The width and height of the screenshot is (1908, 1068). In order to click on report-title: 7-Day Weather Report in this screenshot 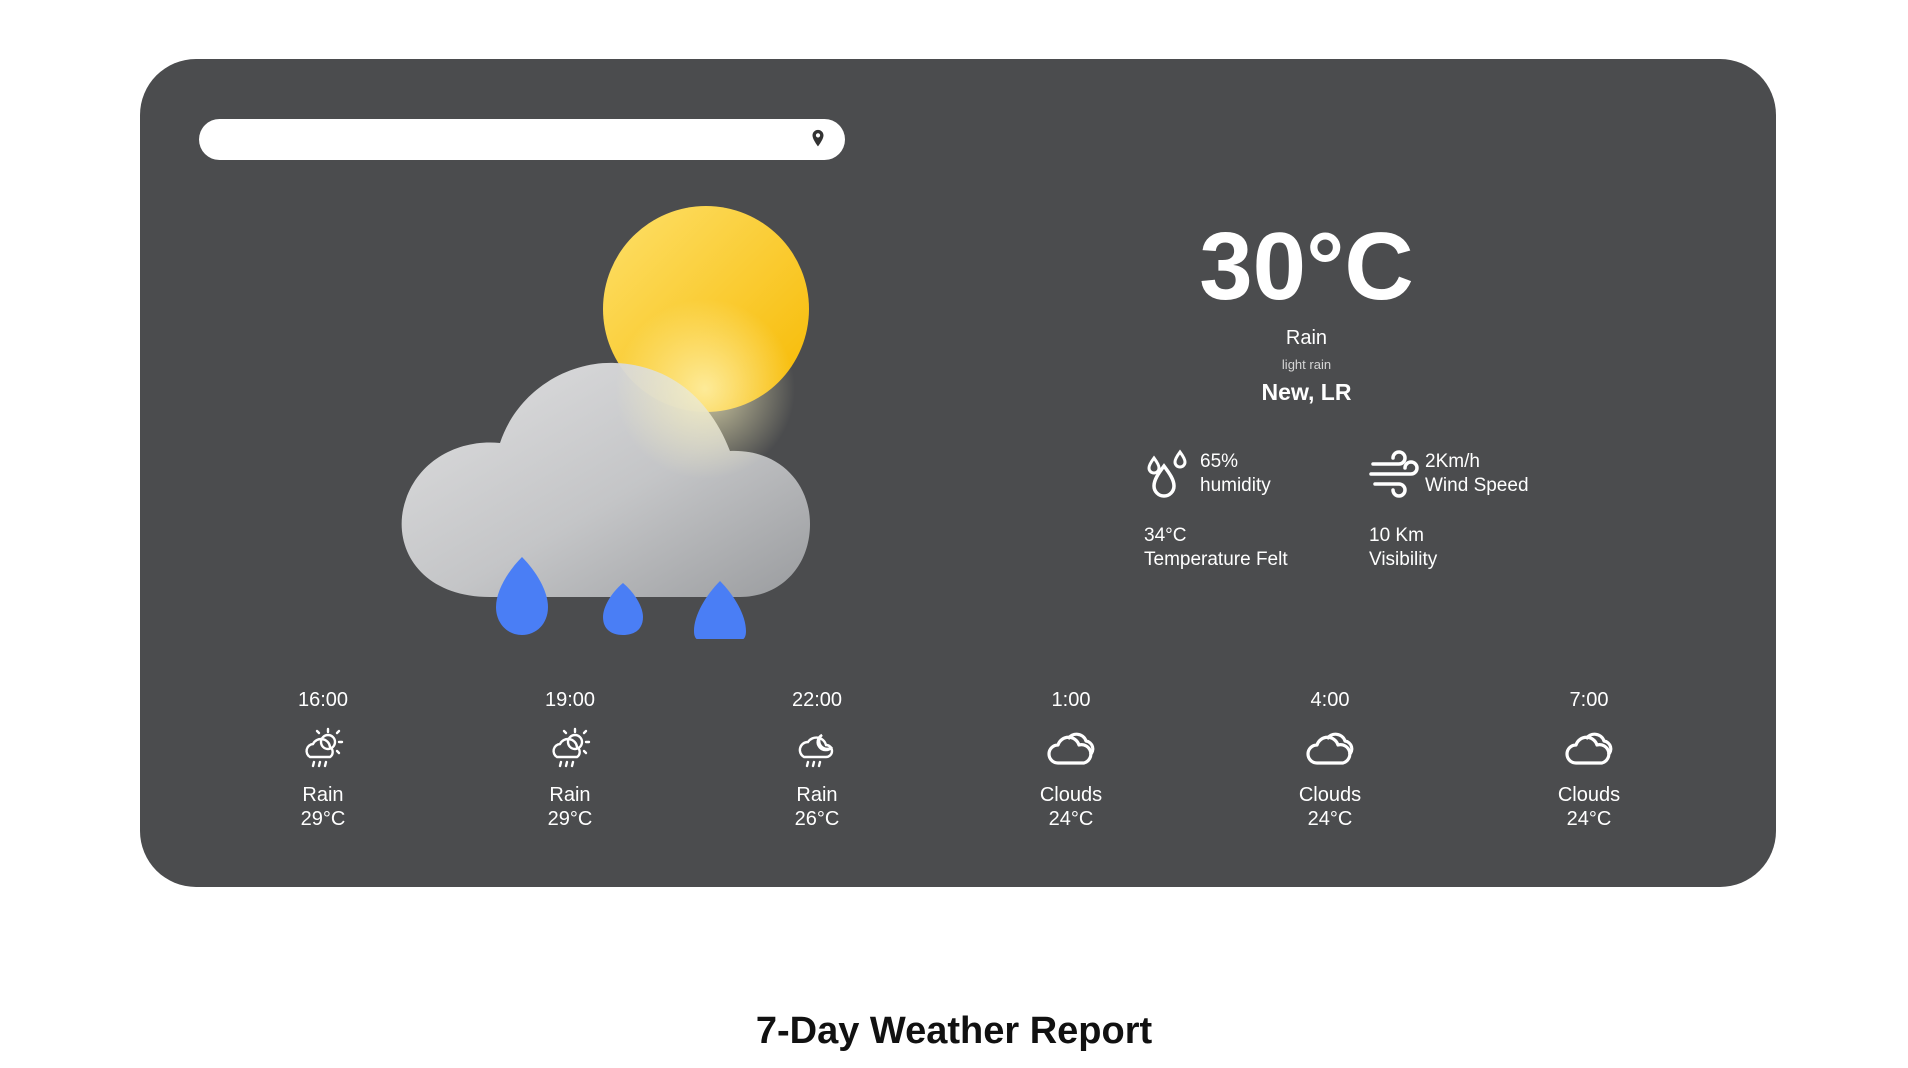, I will do `click(954, 1031)`.